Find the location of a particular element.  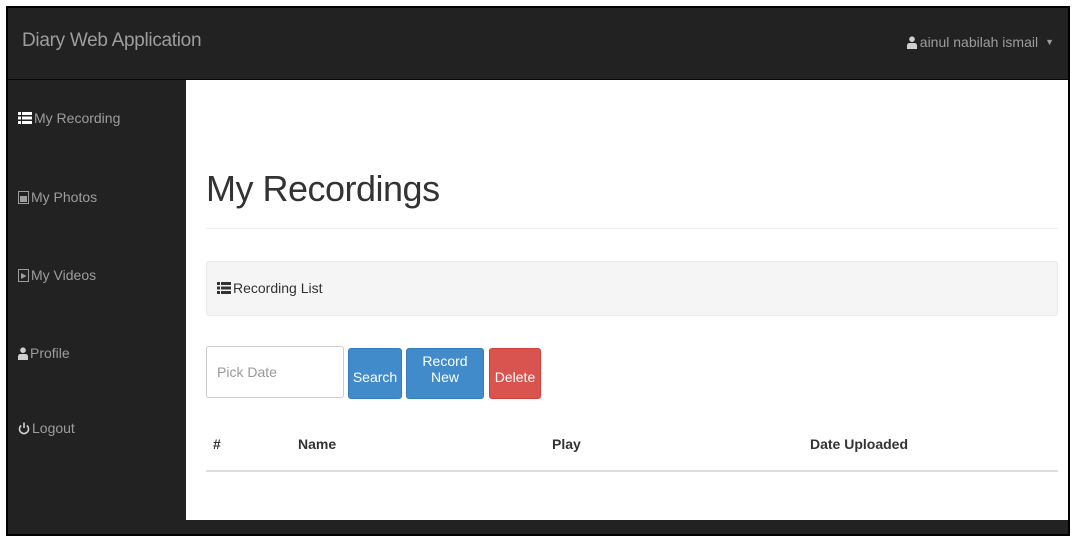

file-video-icon is located at coordinates (23, 275).